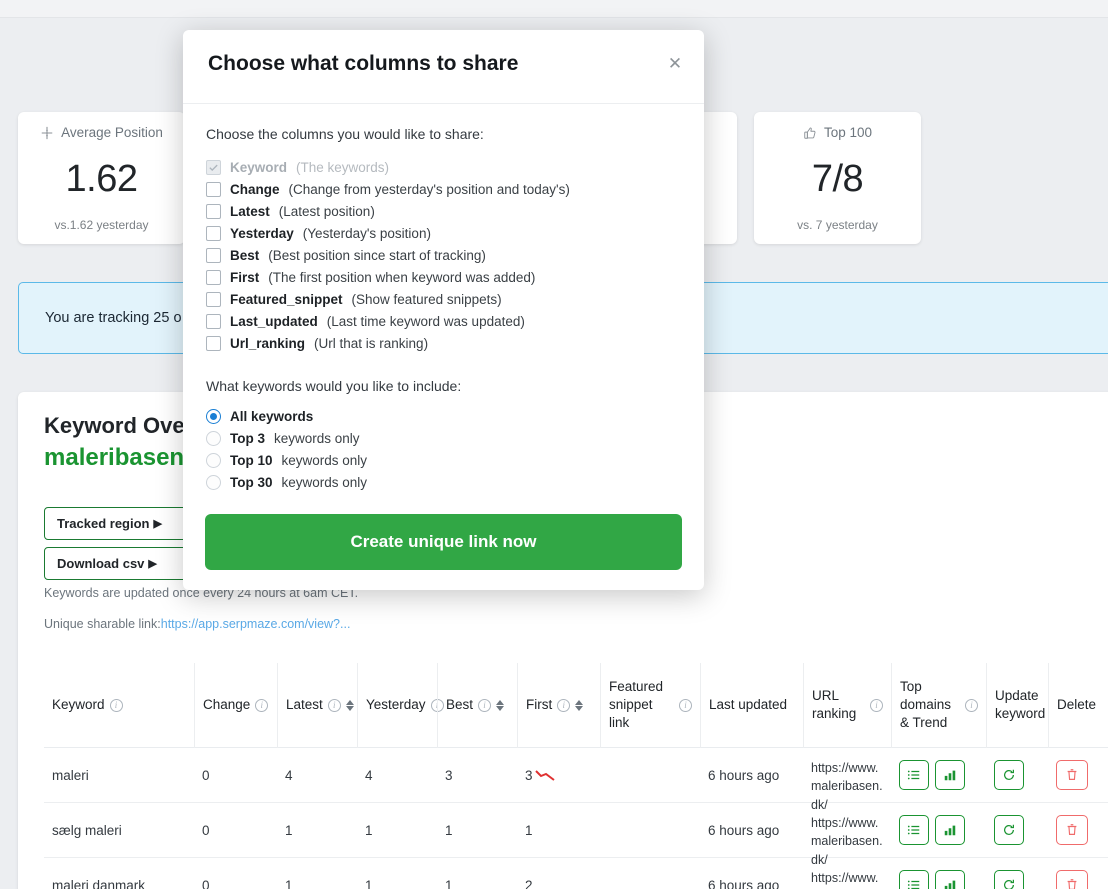 The width and height of the screenshot is (1108, 889). Describe the element at coordinates (675, 64) in the screenshot. I see `close-icon: ✕` at that location.